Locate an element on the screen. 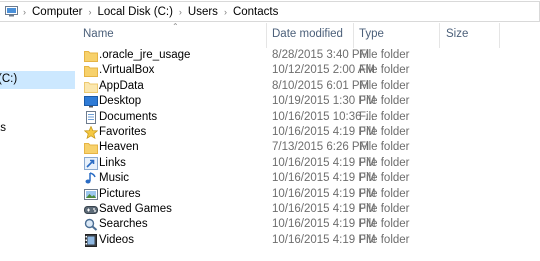 The width and height of the screenshot is (540, 261). item-name: AppData is located at coordinates (121, 85).